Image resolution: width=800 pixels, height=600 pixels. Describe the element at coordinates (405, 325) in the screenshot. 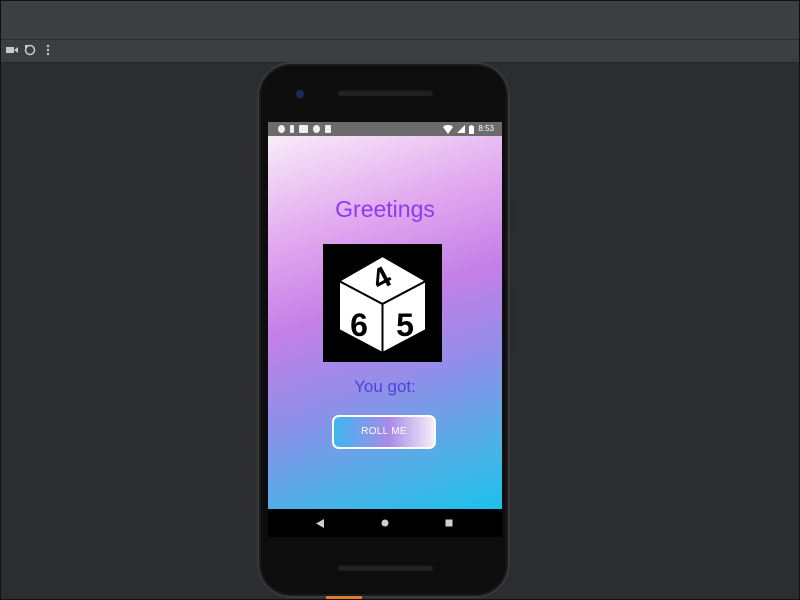

I see `dice-right-number: 5` at that location.